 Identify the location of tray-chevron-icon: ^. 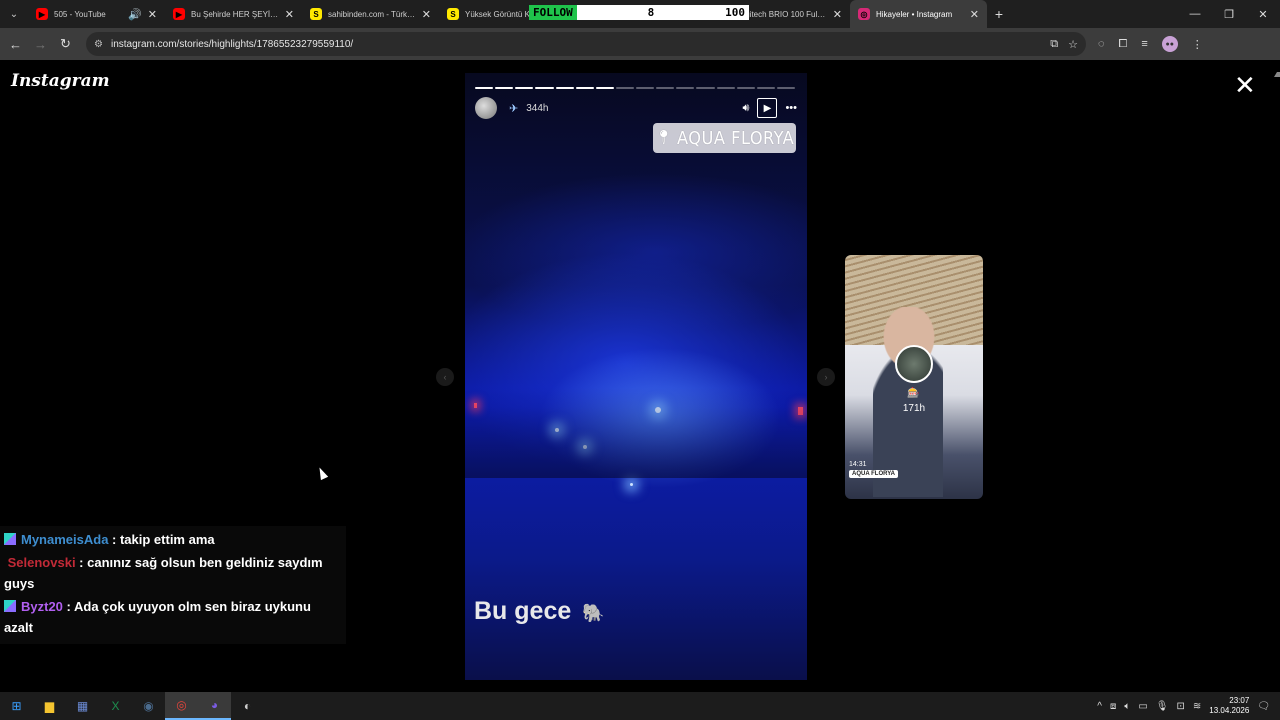
(1099, 706).